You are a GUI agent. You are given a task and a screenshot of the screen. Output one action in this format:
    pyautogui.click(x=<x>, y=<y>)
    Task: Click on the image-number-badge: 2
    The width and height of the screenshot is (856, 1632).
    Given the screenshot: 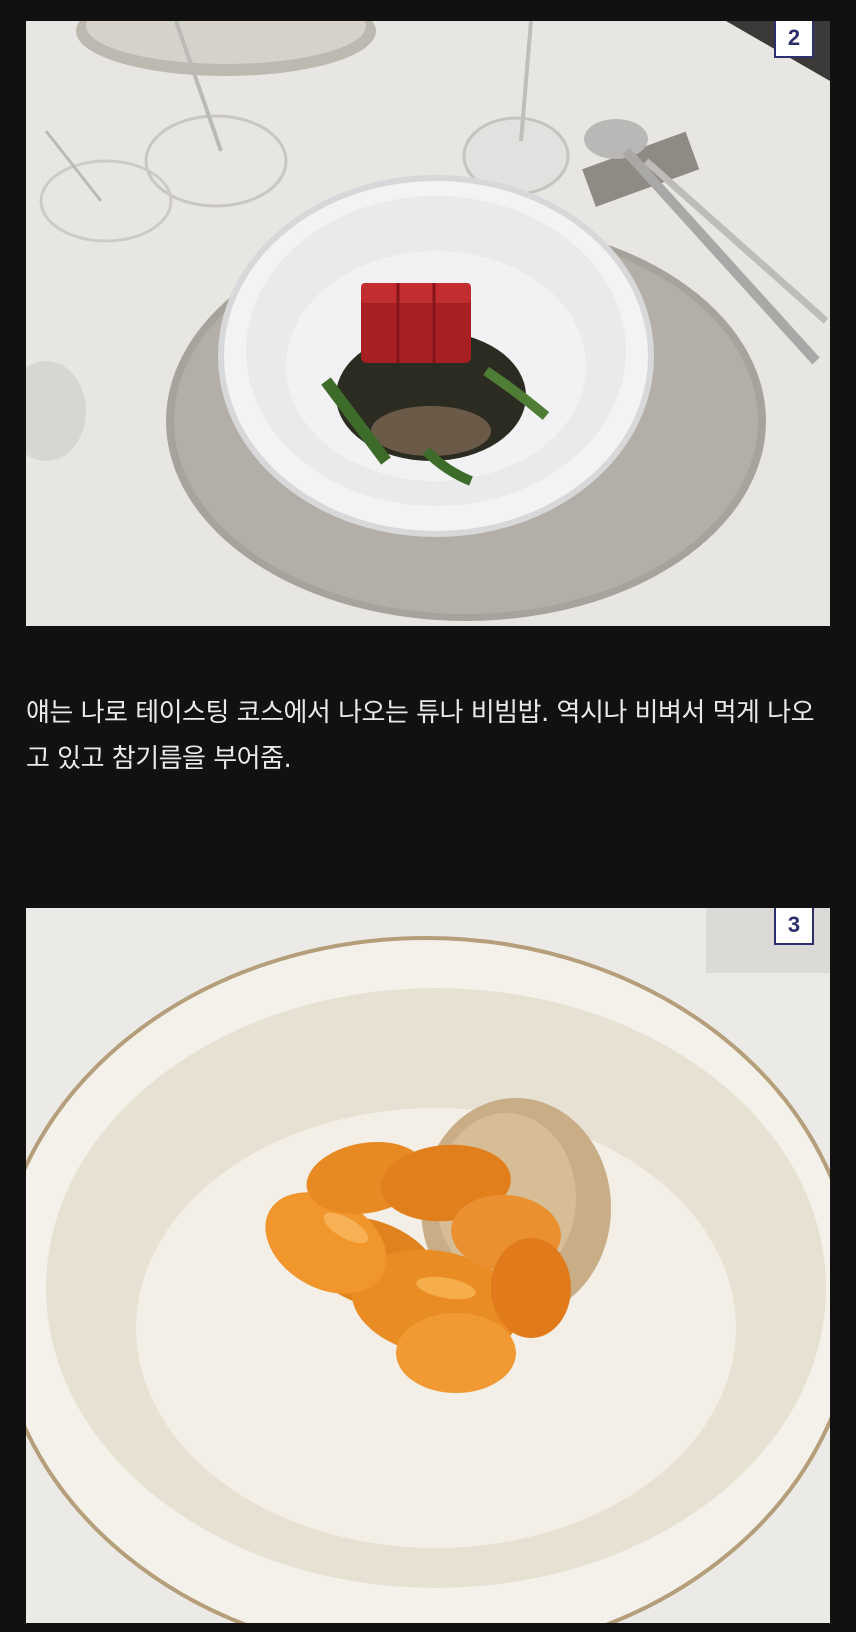 What is the action you would take?
    pyautogui.click(x=794, y=39)
    